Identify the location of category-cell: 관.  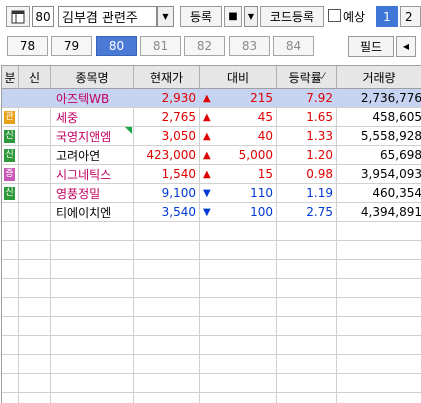
(11, 117).